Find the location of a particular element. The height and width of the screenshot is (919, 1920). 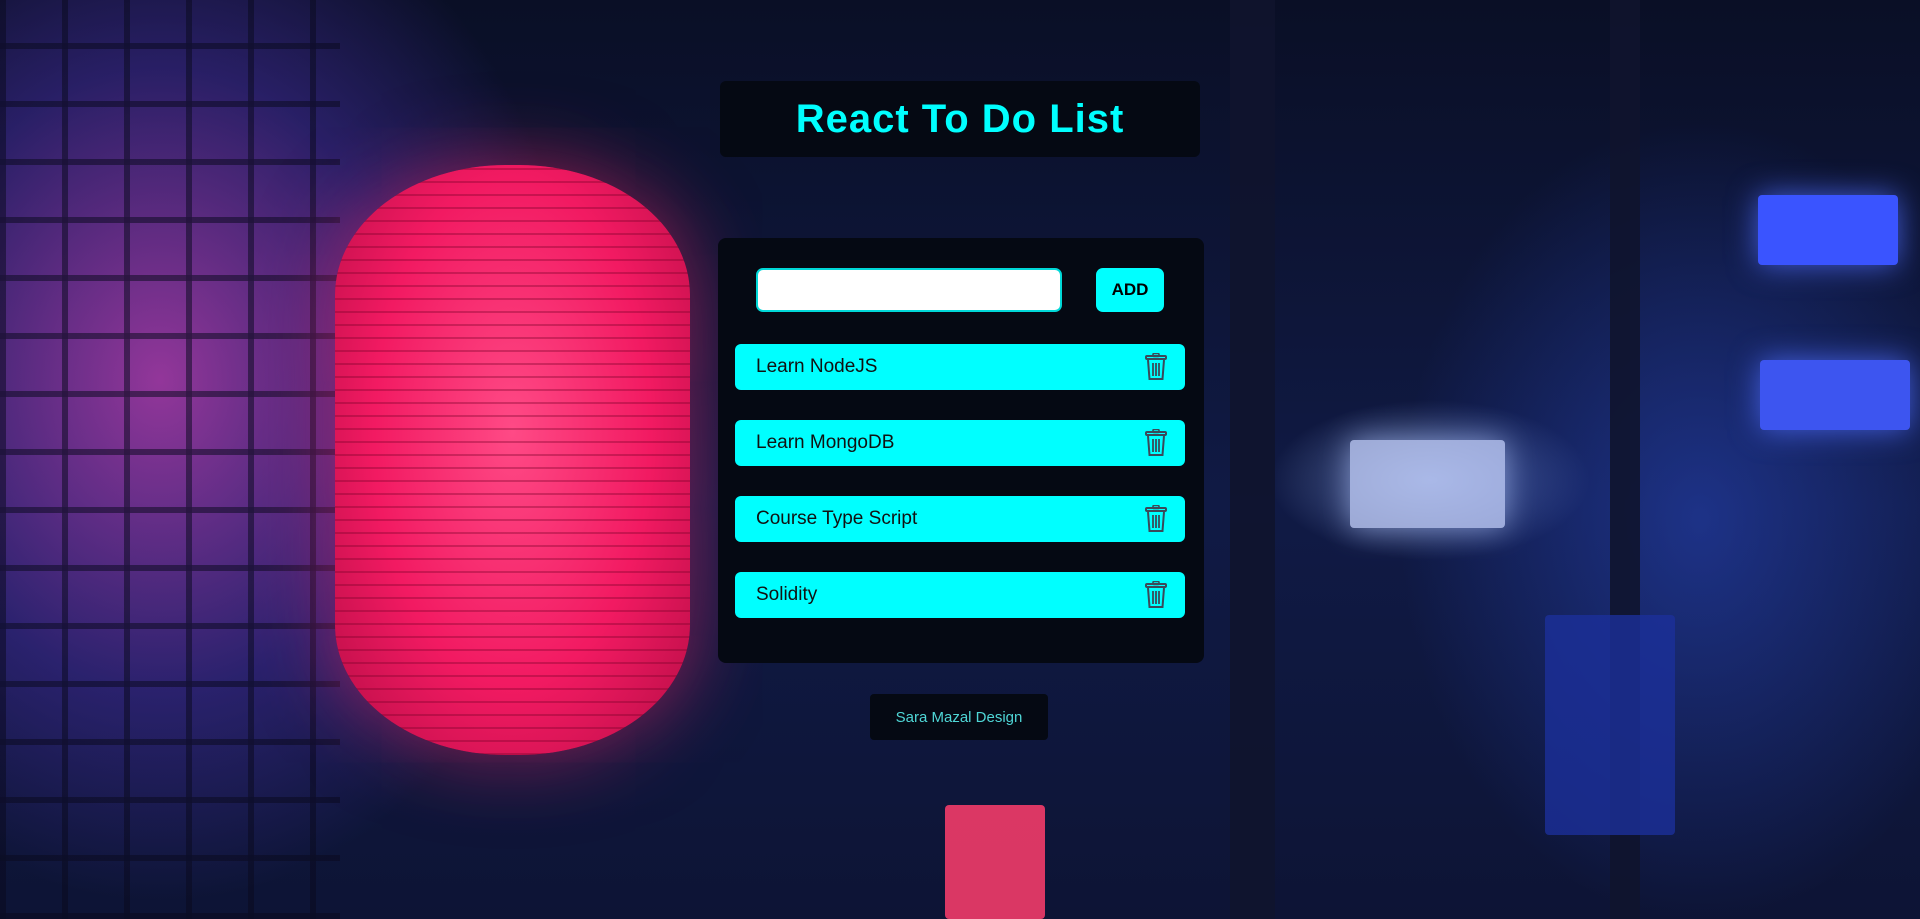

todo-item: Solidity is located at coordinates (960, 595).